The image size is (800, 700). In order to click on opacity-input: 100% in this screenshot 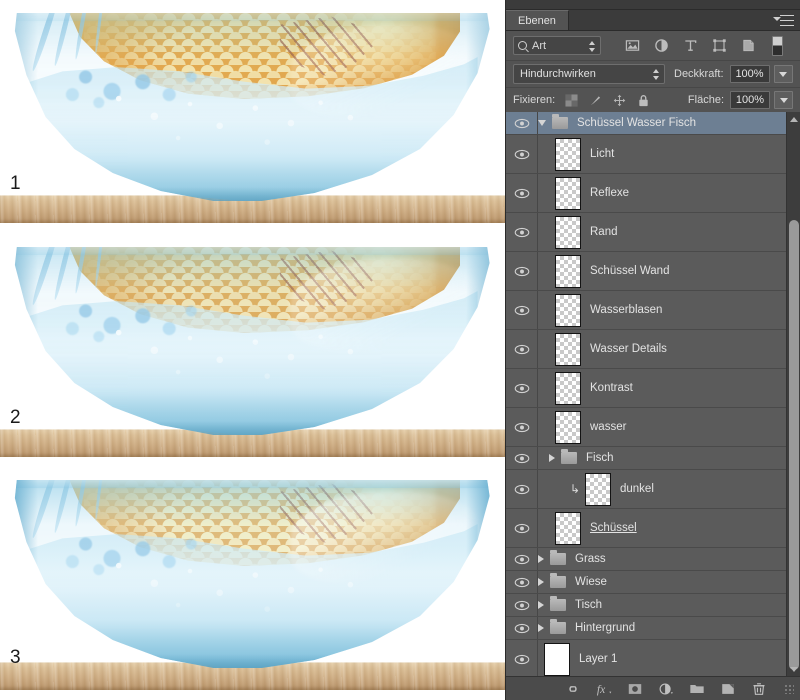, I will do `click(749, 74)`.